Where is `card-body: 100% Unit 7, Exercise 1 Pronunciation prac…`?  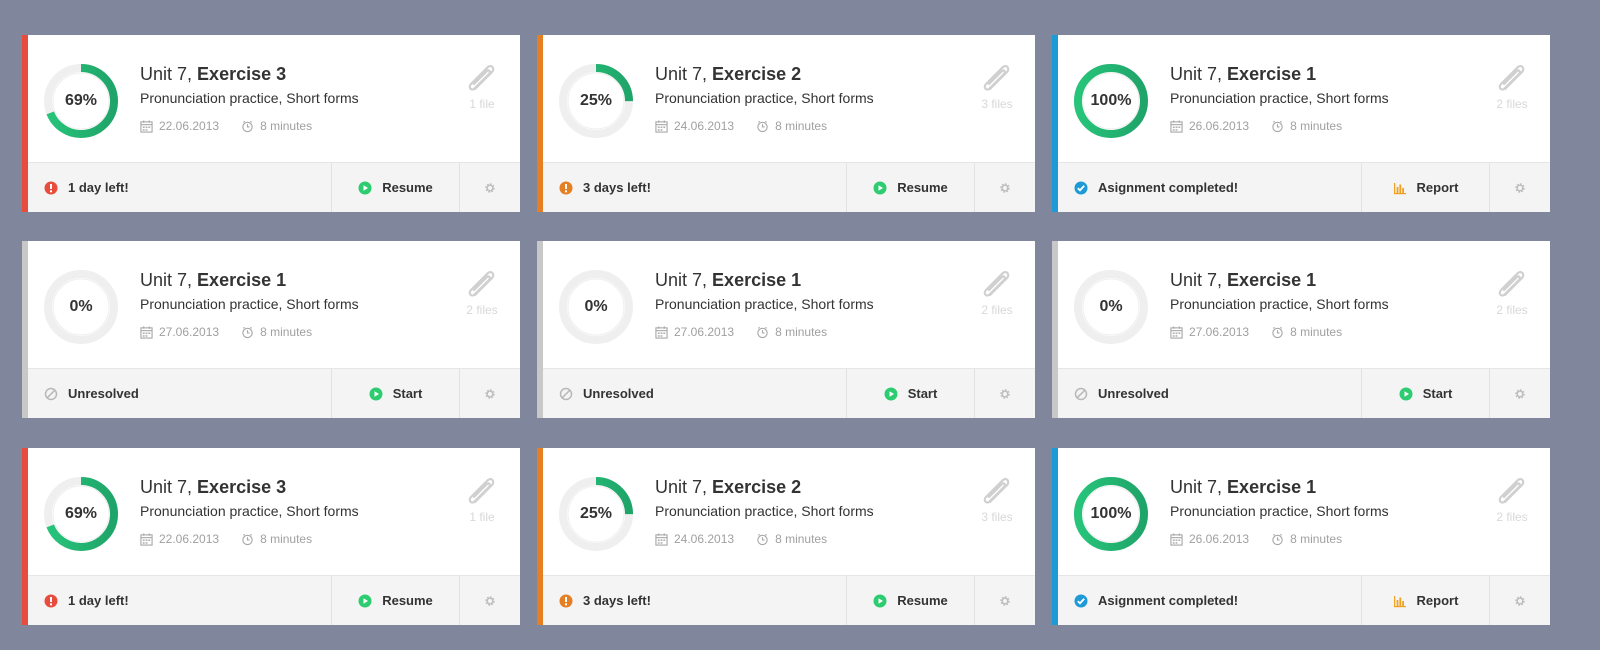 card-body: 100% Unit 7, Exercise 1 Pronunciation prac… is located at coordinates (1304, 512).